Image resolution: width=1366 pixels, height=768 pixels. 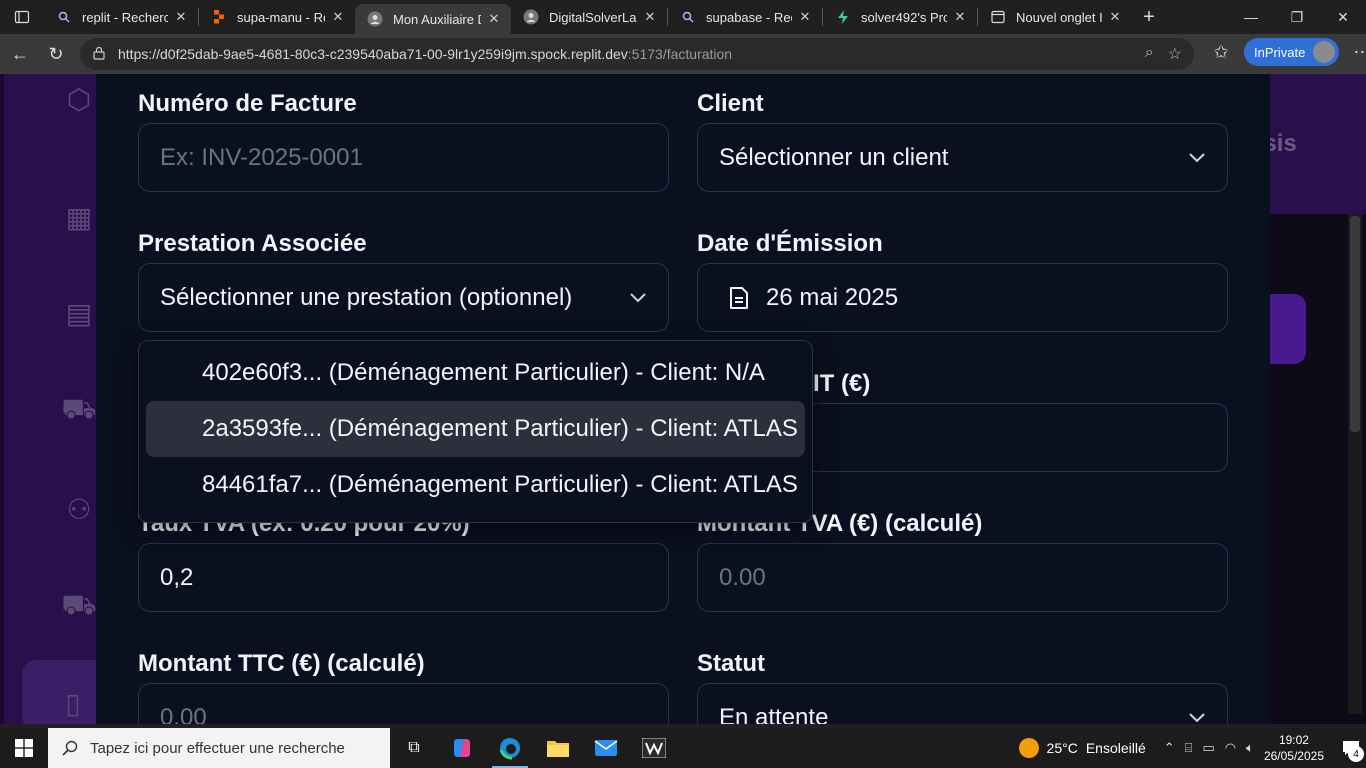 What do you see at coordinates (281, 663) in the screenshot?
I see `ttc-label: Montant TTC (€) (calculé)` at bounding box center [281, 663].